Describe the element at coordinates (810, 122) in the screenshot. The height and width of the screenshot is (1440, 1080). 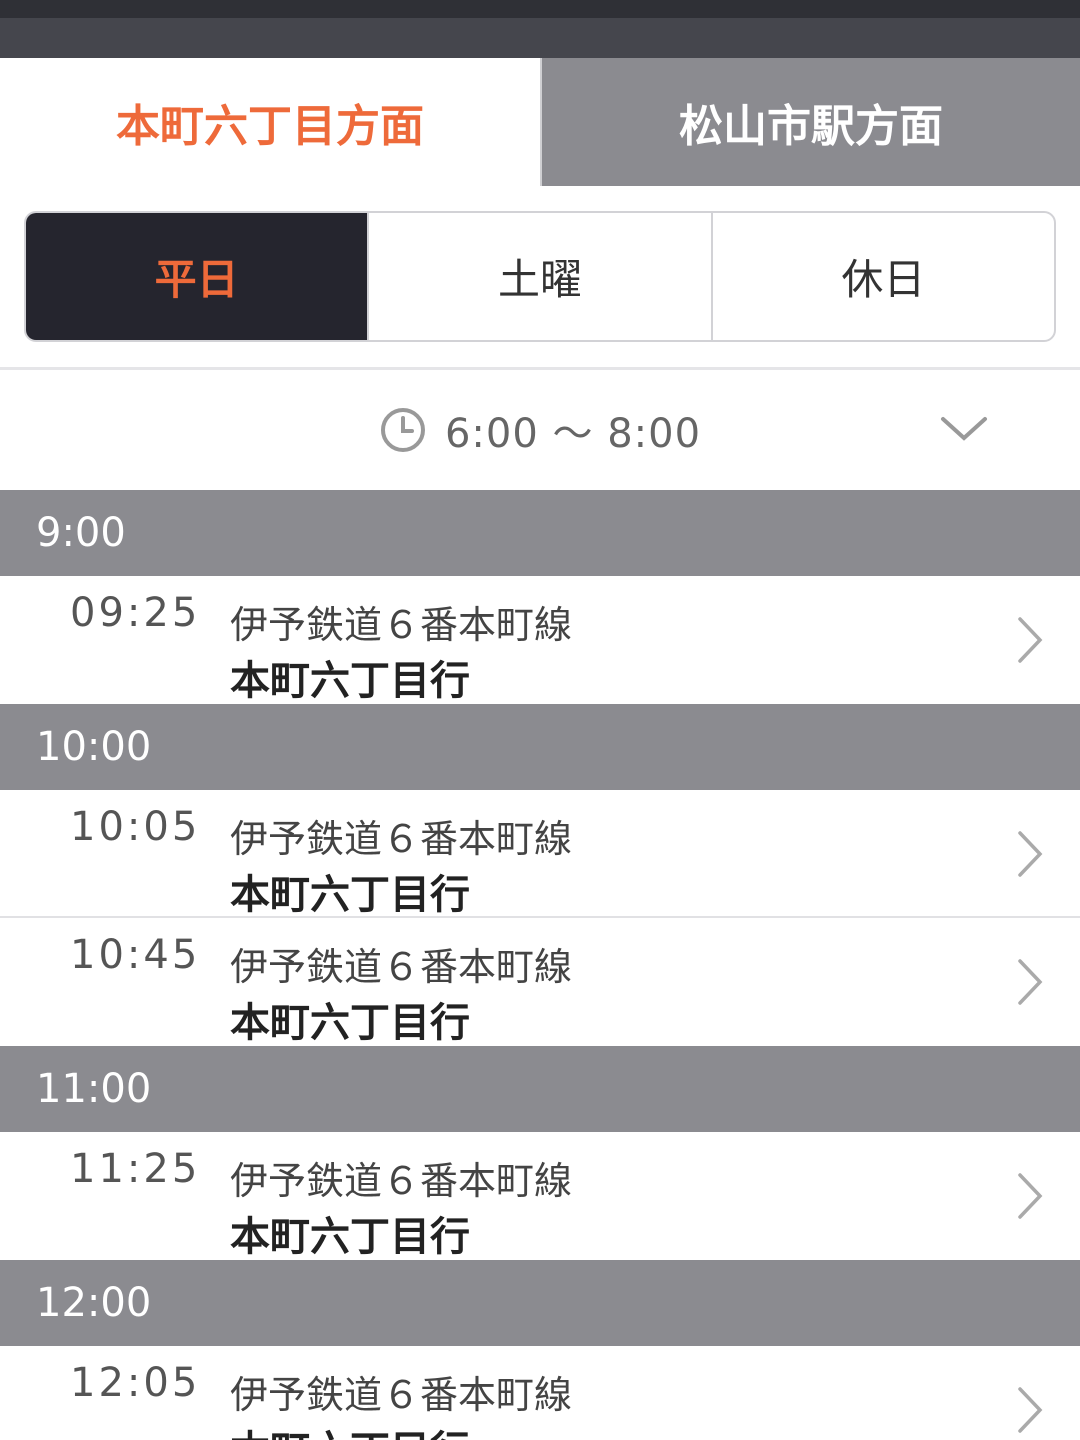
I see `tab-matsuyamashi-station: 松山市駅方面` at that location.